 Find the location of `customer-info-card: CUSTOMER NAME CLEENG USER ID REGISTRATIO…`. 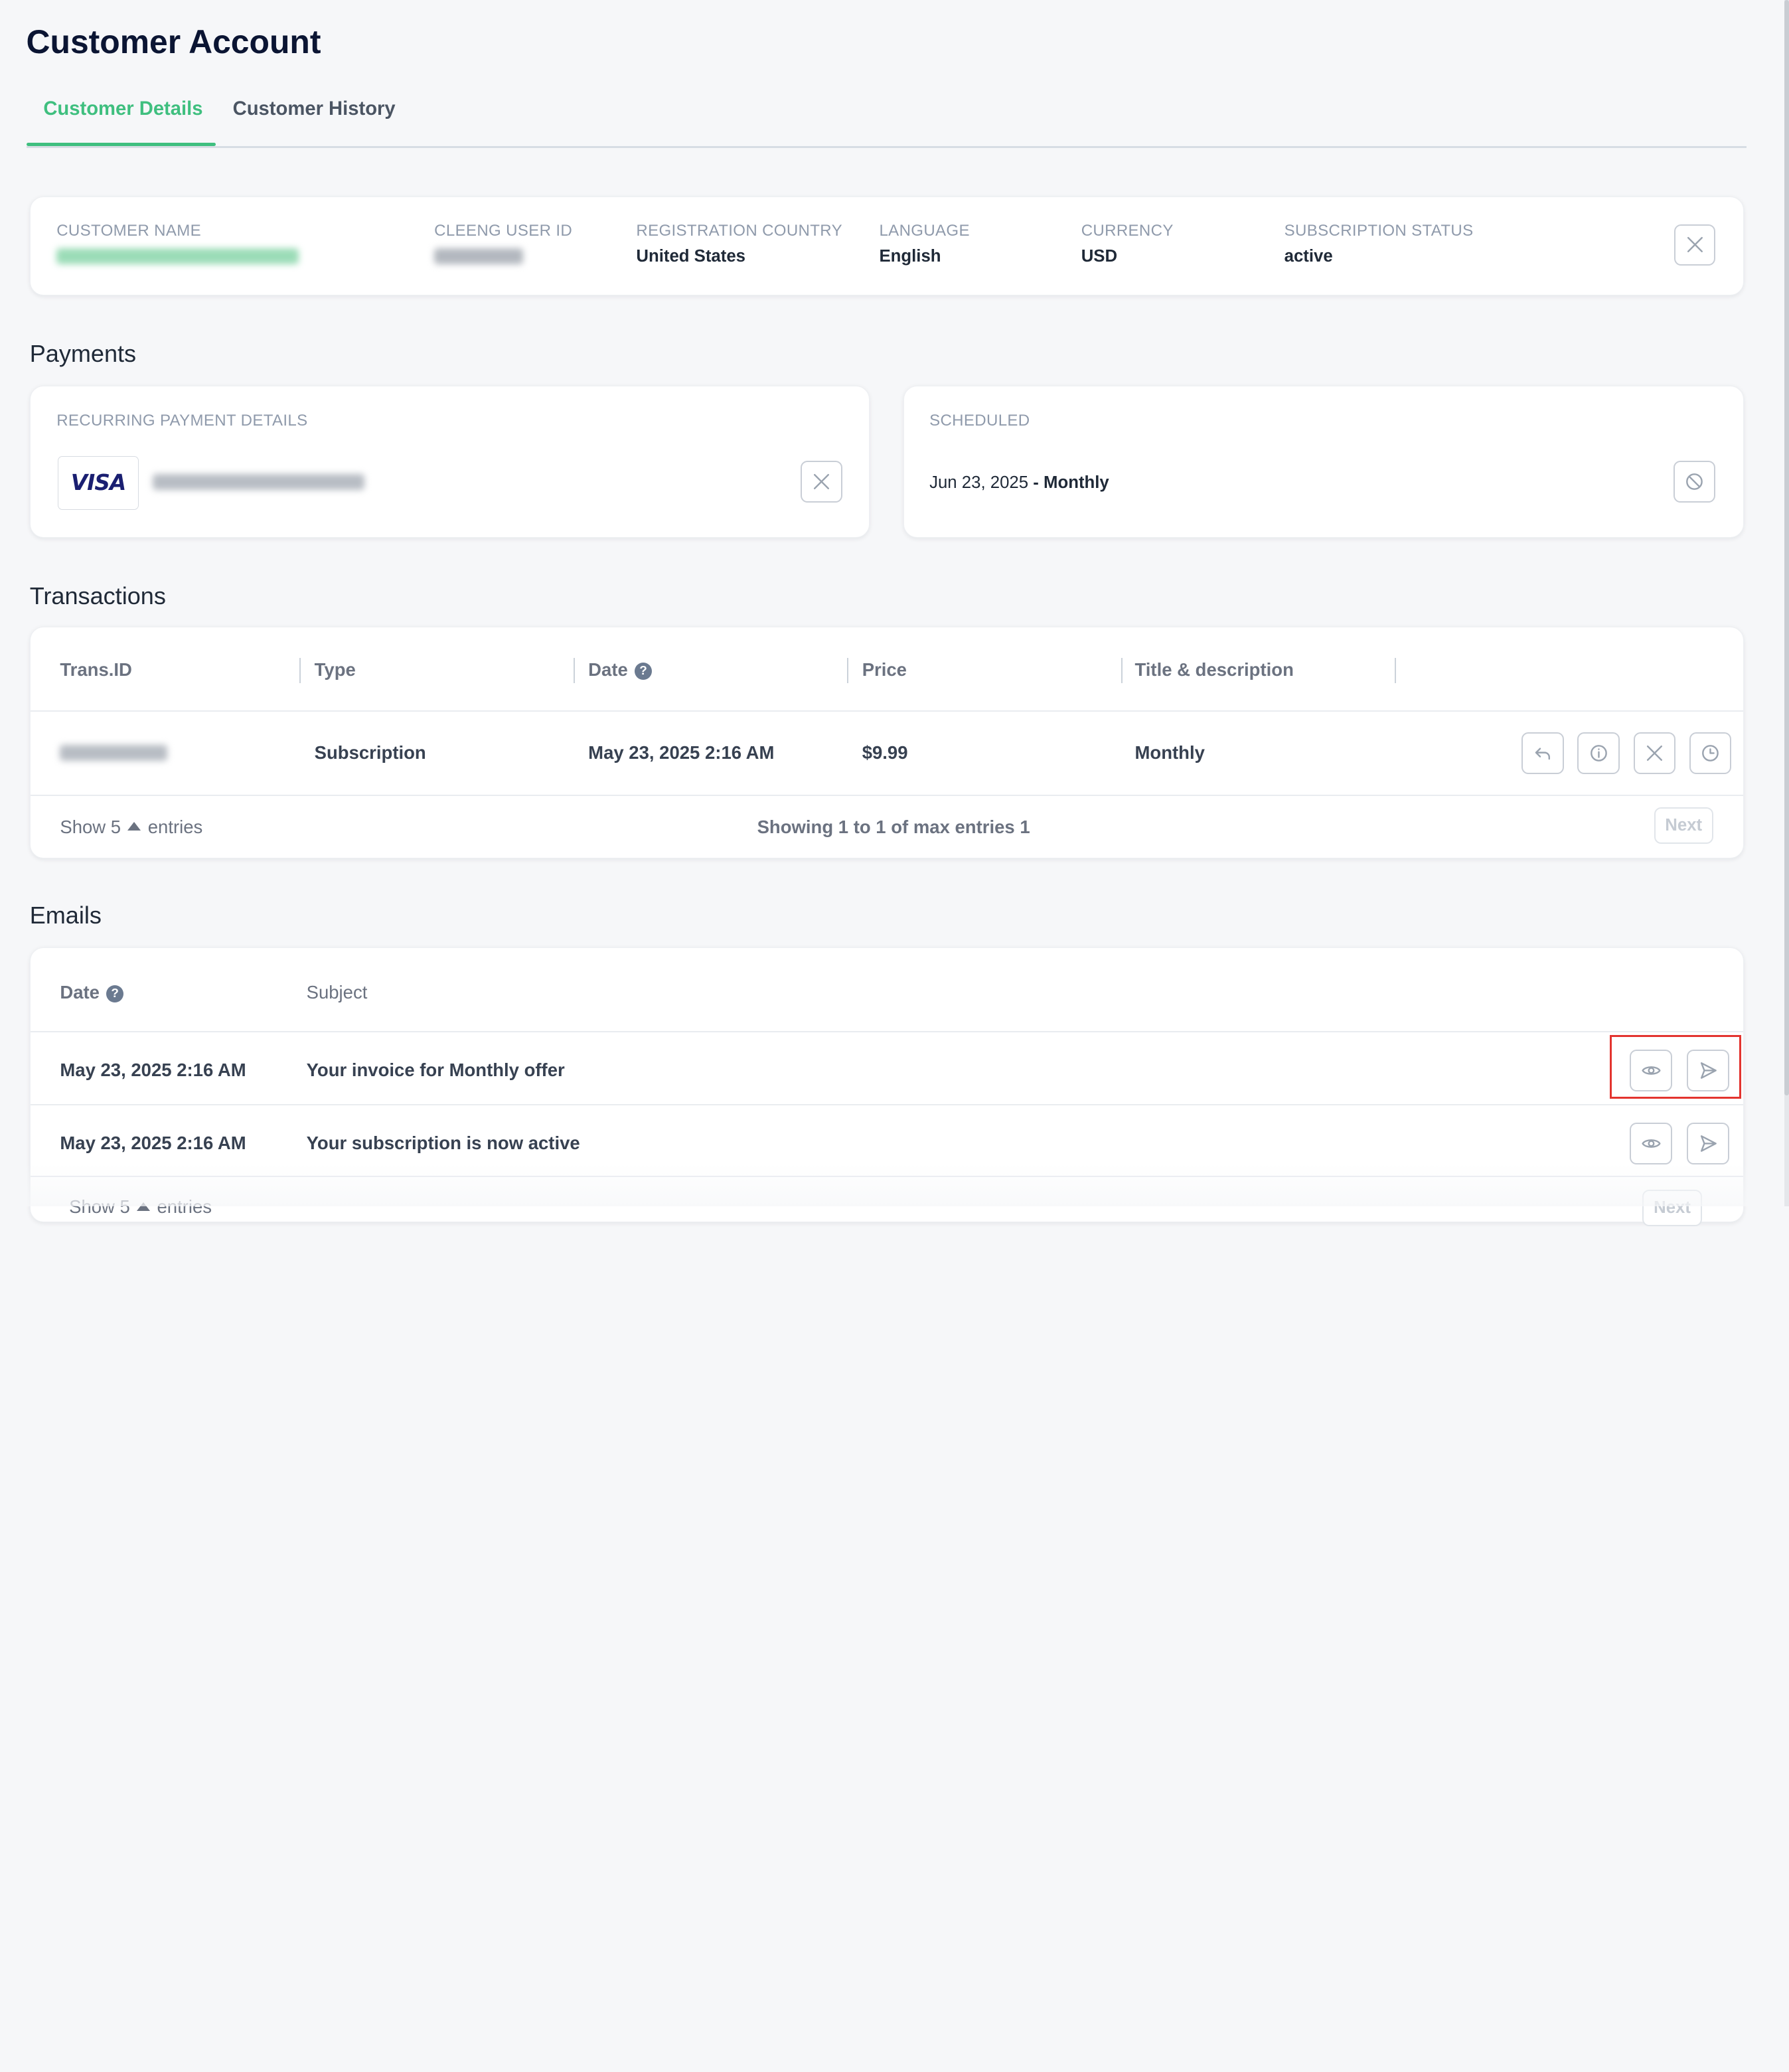

customer-info-card: CUSTOMER NAME CLEENG USER ID REGISTRATIO… is located at coordinates (887, 246).